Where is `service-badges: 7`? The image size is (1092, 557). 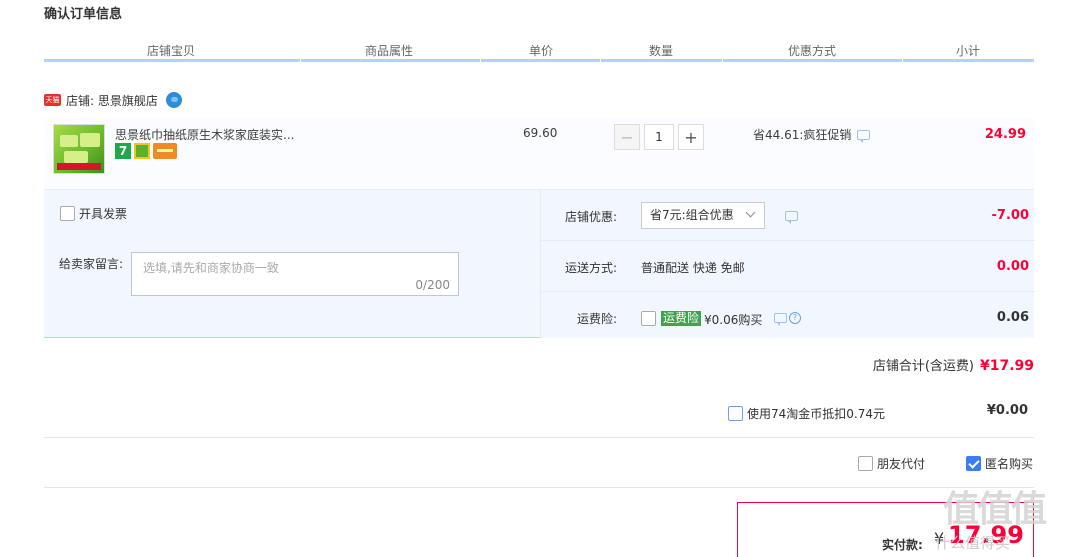
service-badges: 7 is located at coordinates (146, 151).